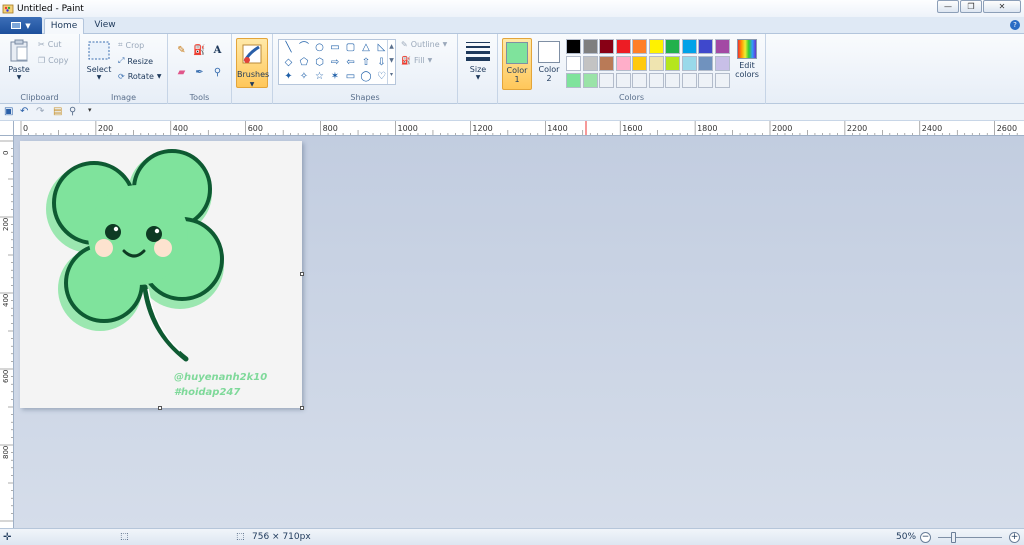 The height and width of the screenshot is (545, 1024). What do you see at coordinates (366, 76) in the screenshot?
I see `shape-callout-oval-icon: ◯` at bounding box center [366, 76].